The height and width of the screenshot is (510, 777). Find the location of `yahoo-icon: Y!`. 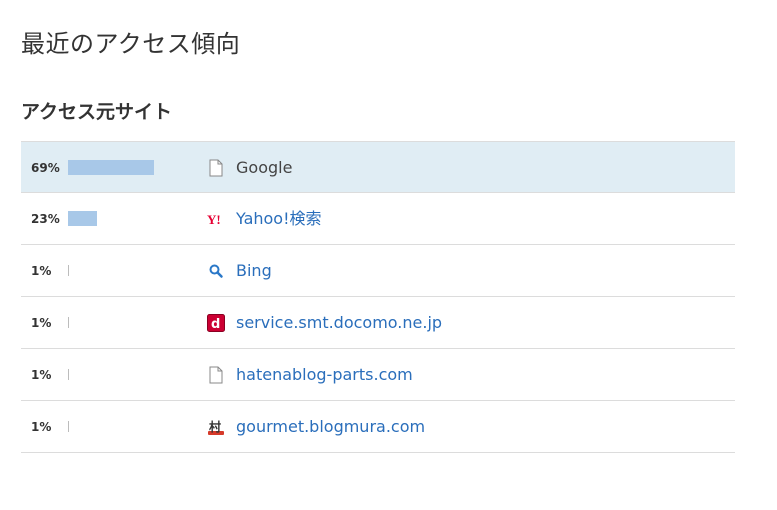

yahoo-icon: Y! is located at coordinates (214, 219).